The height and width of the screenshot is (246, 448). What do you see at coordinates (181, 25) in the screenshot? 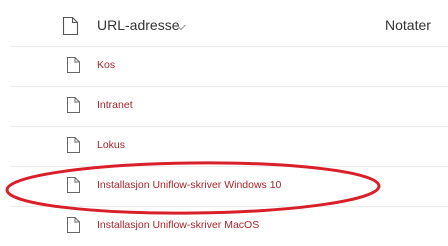
I see `chevron-down-icon` at bounding box center [181, 25].